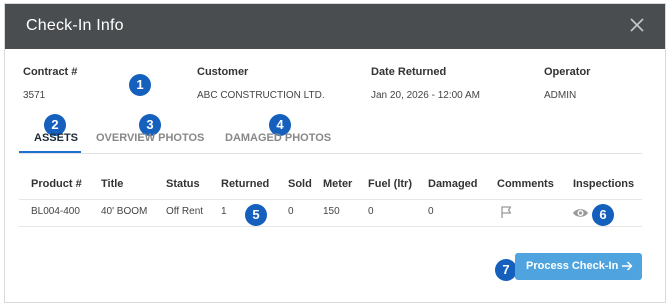  I want to click on column-header-comments: Comments, so click(525, 184).